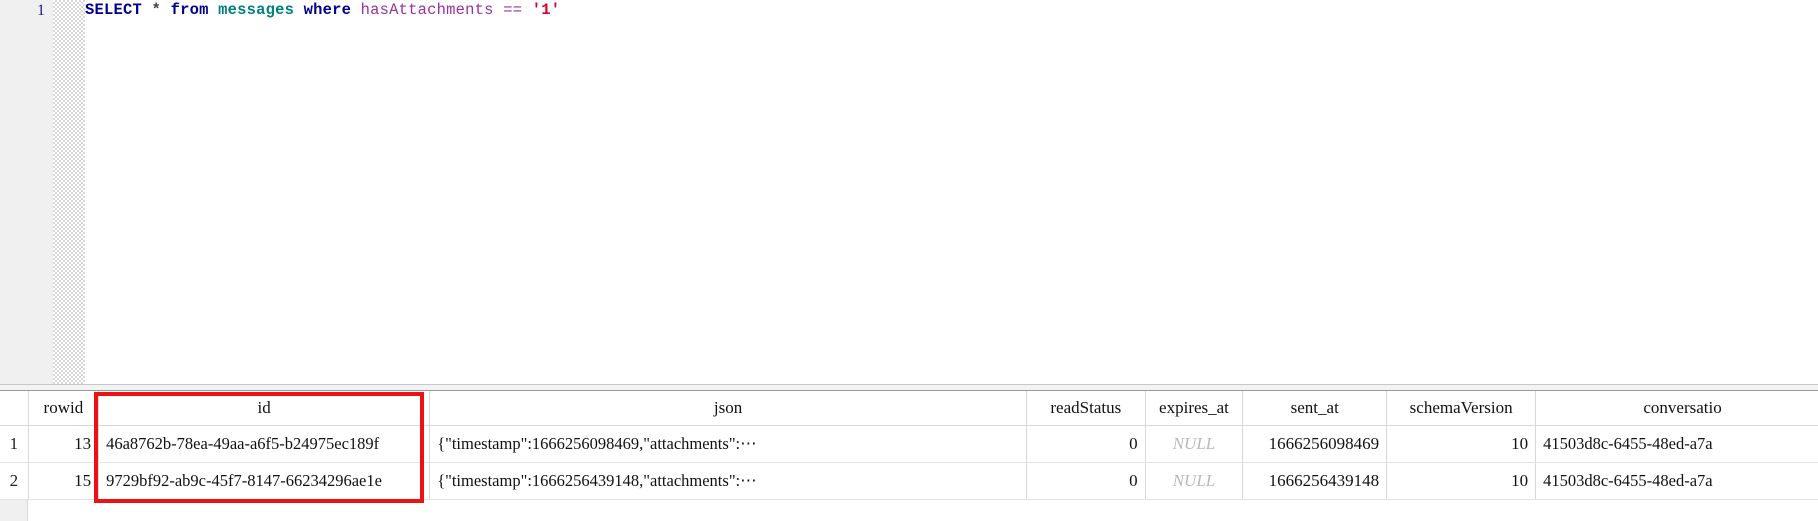 This screenshot has height=521, width=1818. What do you see at coordinates (1086, 481) in the screenshot?
I see `cell-readStatus-row2: 0` at bounding box center [1086, 481].